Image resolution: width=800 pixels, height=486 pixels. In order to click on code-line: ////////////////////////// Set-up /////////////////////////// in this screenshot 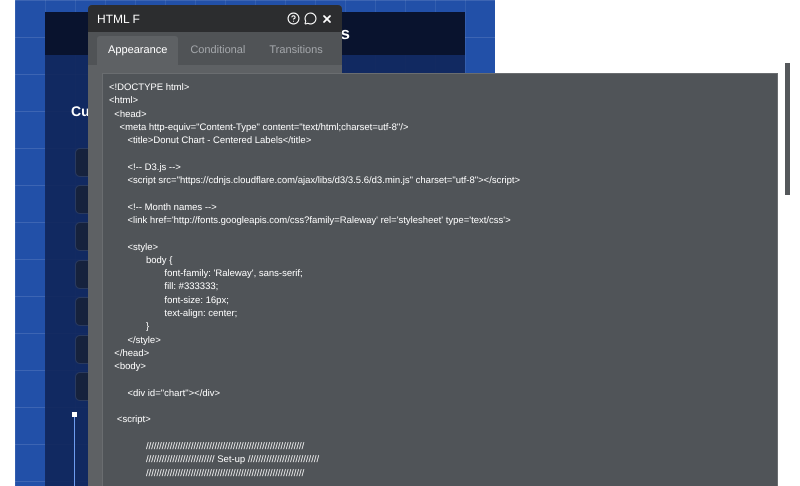, I will do `click(232, 460)`.